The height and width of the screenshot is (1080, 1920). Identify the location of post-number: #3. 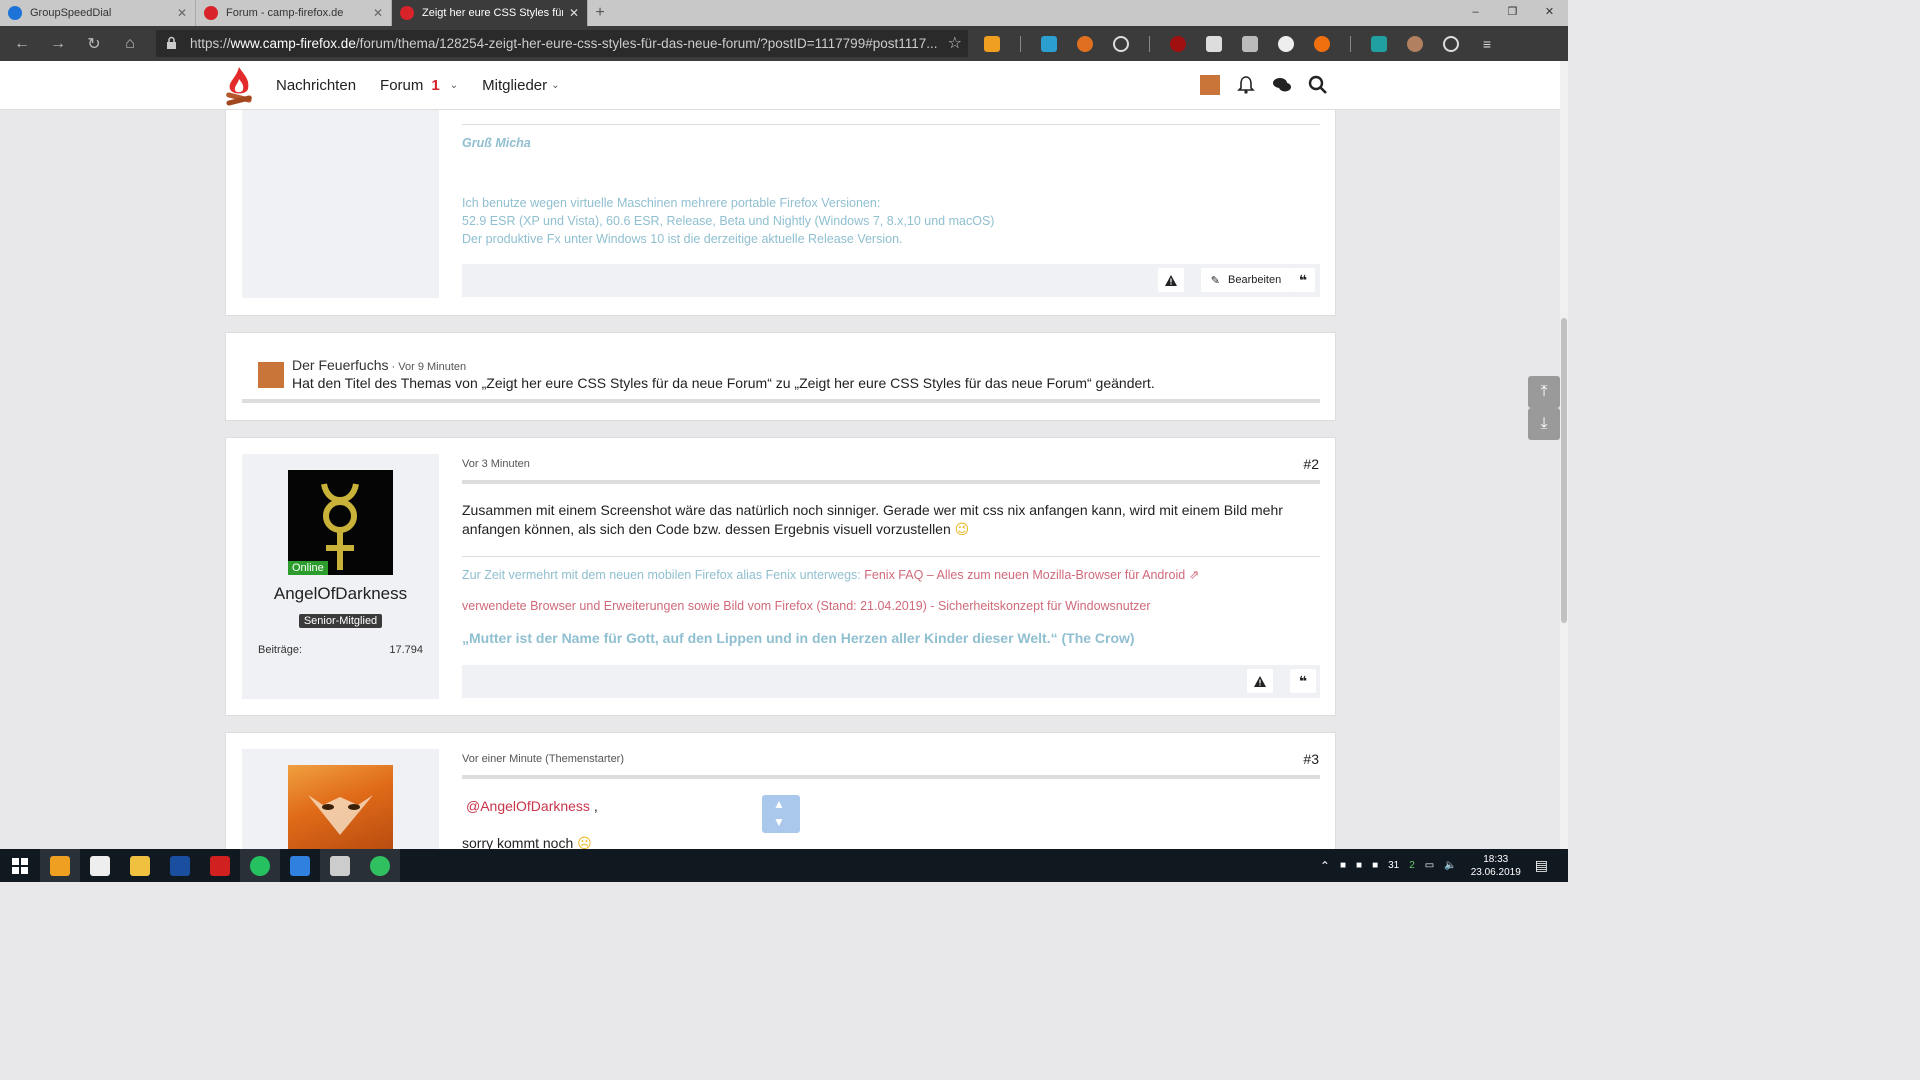
(1311, 759).